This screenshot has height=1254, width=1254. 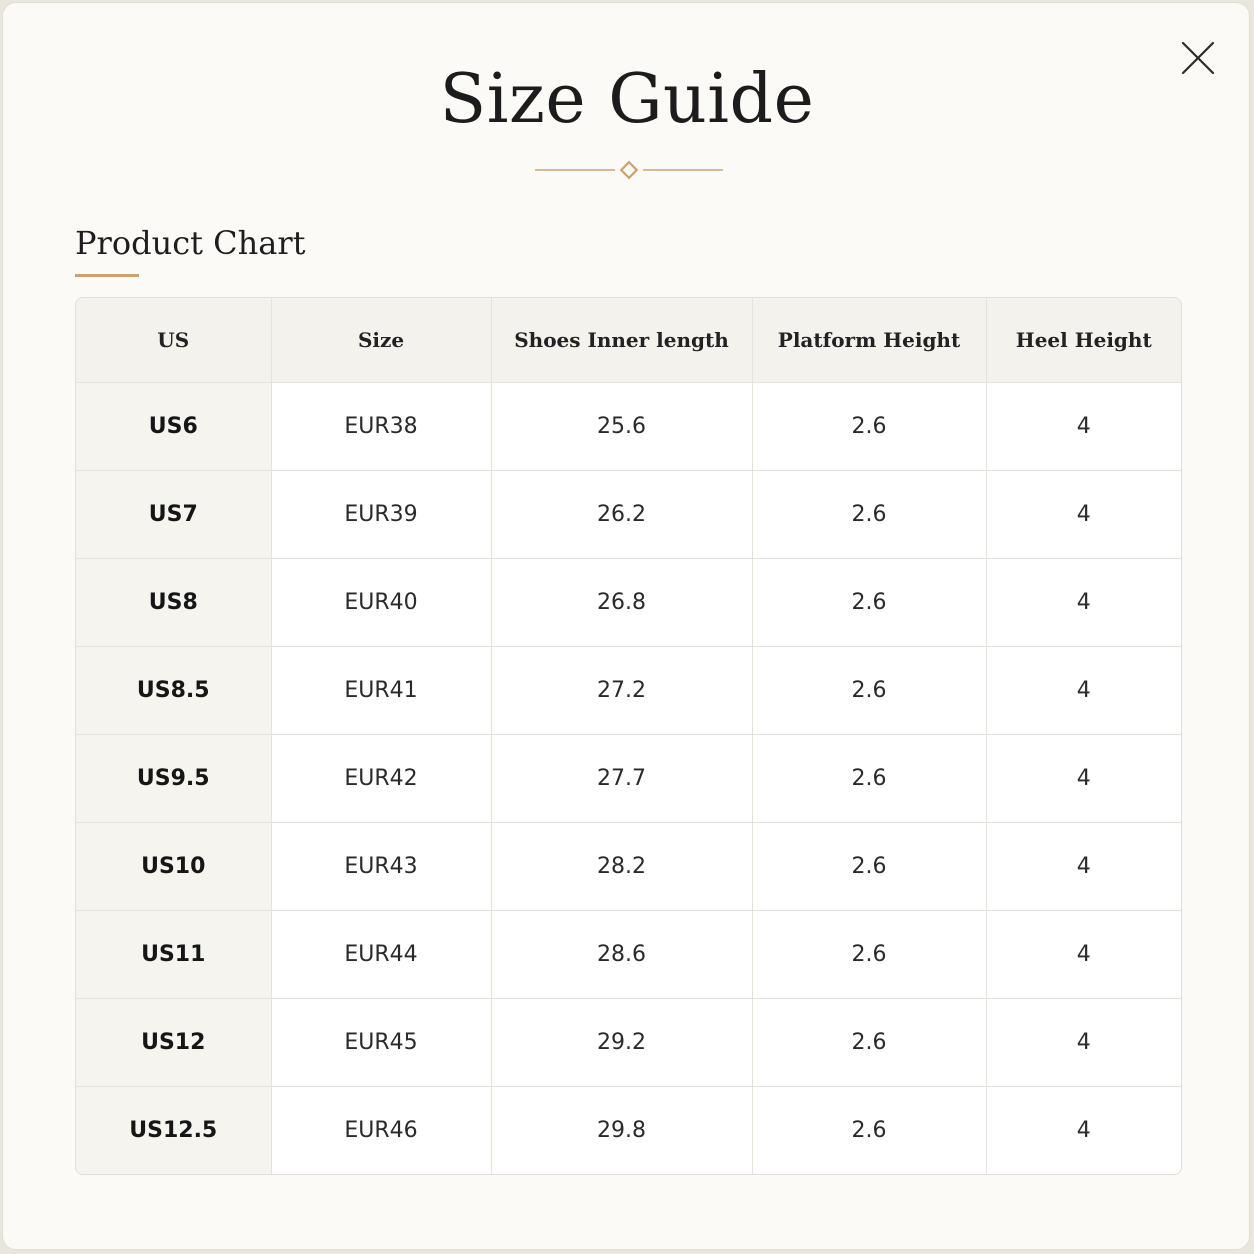 I want to click on eur-size-cell: EUR39, so click(x=381, y=514).